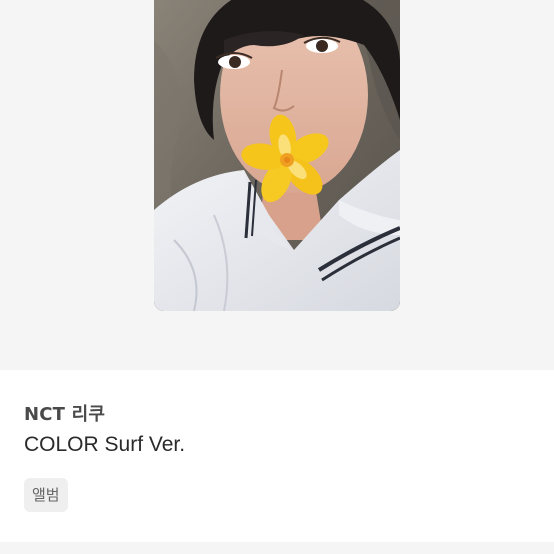 The width and height of the screenshot is (554, 554). What do you see at coordinates (105, 444) in the screenshot?
I see `listing-title: COLOR Surf Ver.` at bounding box center [105, 444].